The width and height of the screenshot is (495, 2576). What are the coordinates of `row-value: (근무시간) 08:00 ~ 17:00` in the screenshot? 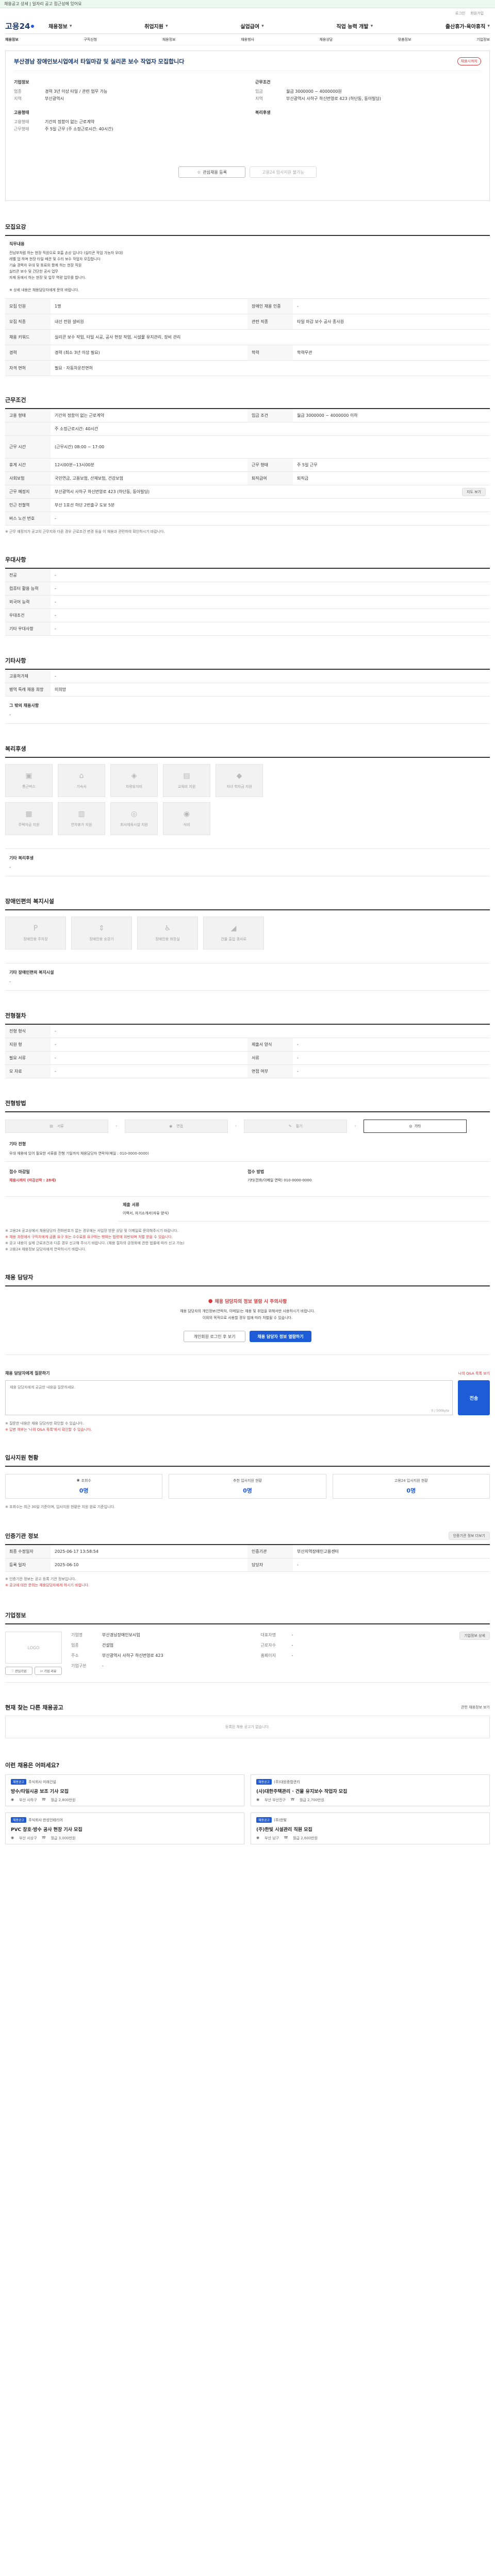 It's located at (80, 447).